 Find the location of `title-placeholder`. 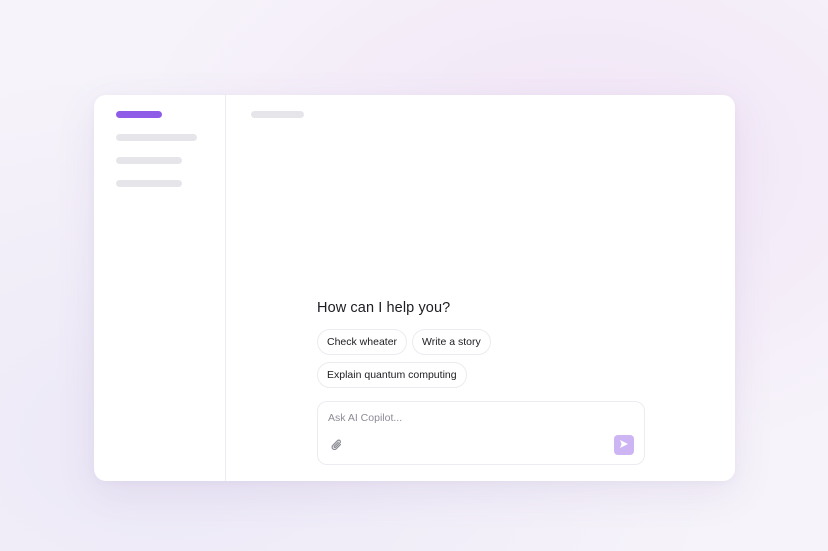

title-placeholder is located at coordinates (277, 114).